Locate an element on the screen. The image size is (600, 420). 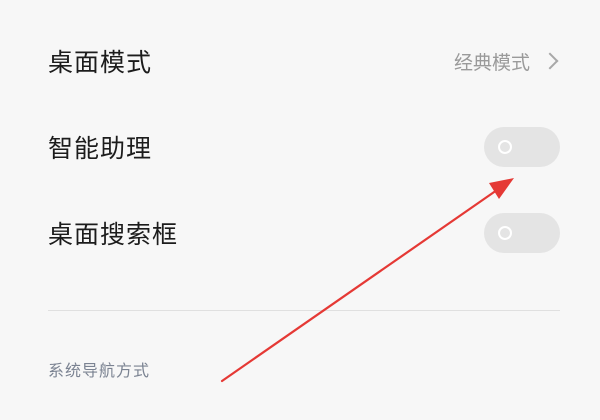
desktop-search-box-label: 桌面搜索框 is located at coordinates (113, 234).